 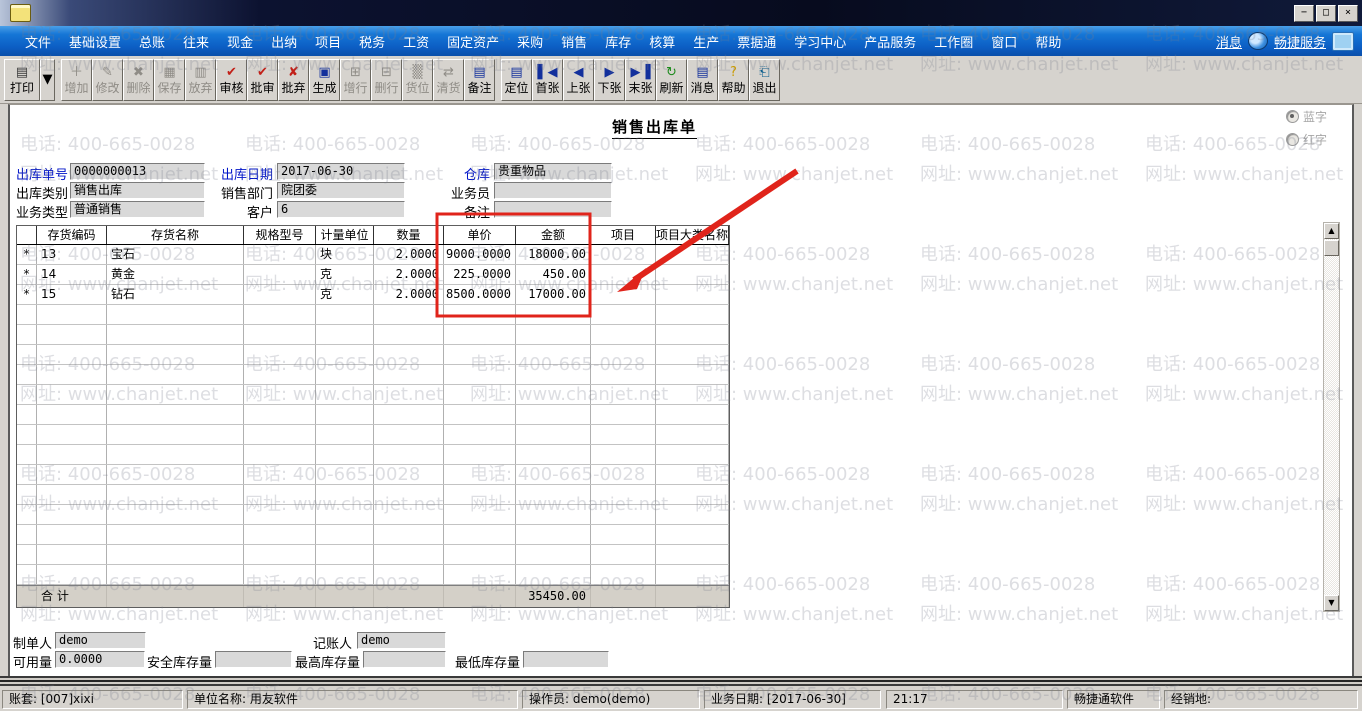 What do you see at coordinates (107, 80) in the screenshot?
I see `toolbar-button-edit: ✎ 修改` at bounding box center [107, 80].